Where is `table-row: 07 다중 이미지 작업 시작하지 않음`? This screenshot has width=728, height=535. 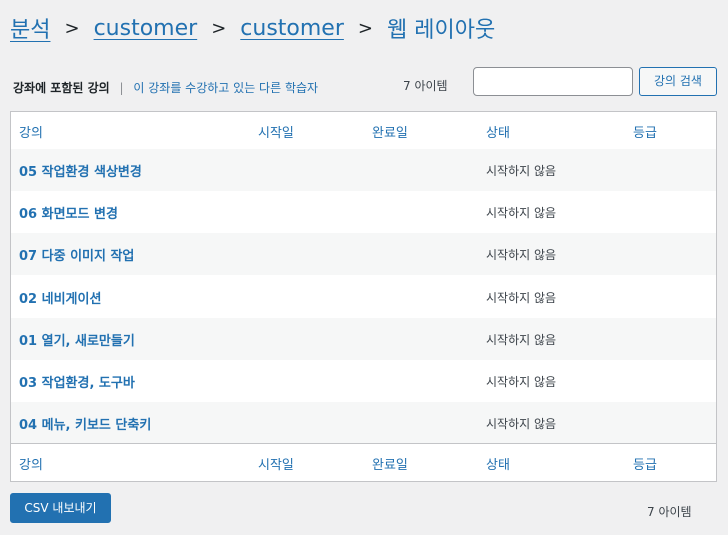 table-row: 07 다중 이미지 작업 시작하지 않음 is located at coordinates (363, 254).